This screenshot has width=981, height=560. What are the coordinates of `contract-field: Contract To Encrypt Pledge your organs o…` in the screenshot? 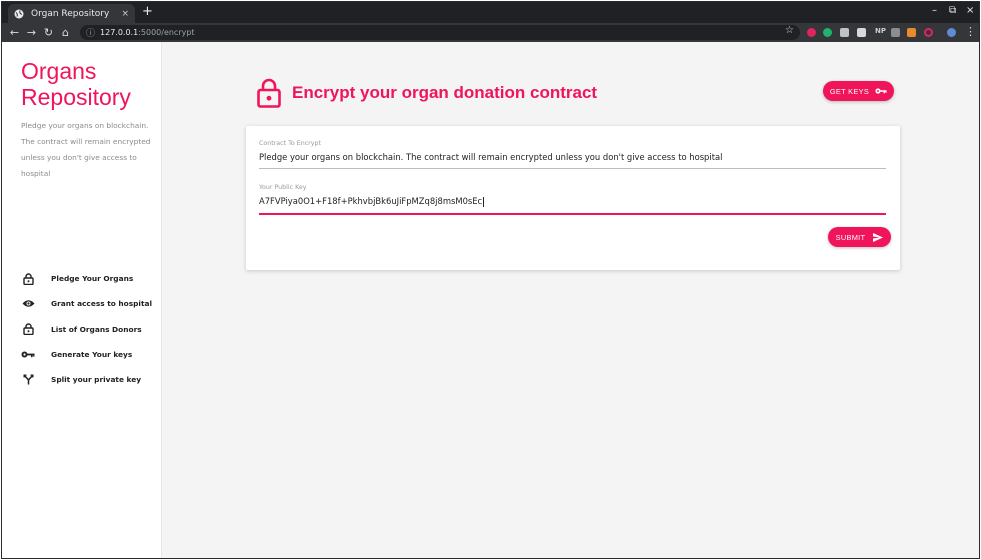 It's located at (572, 154).